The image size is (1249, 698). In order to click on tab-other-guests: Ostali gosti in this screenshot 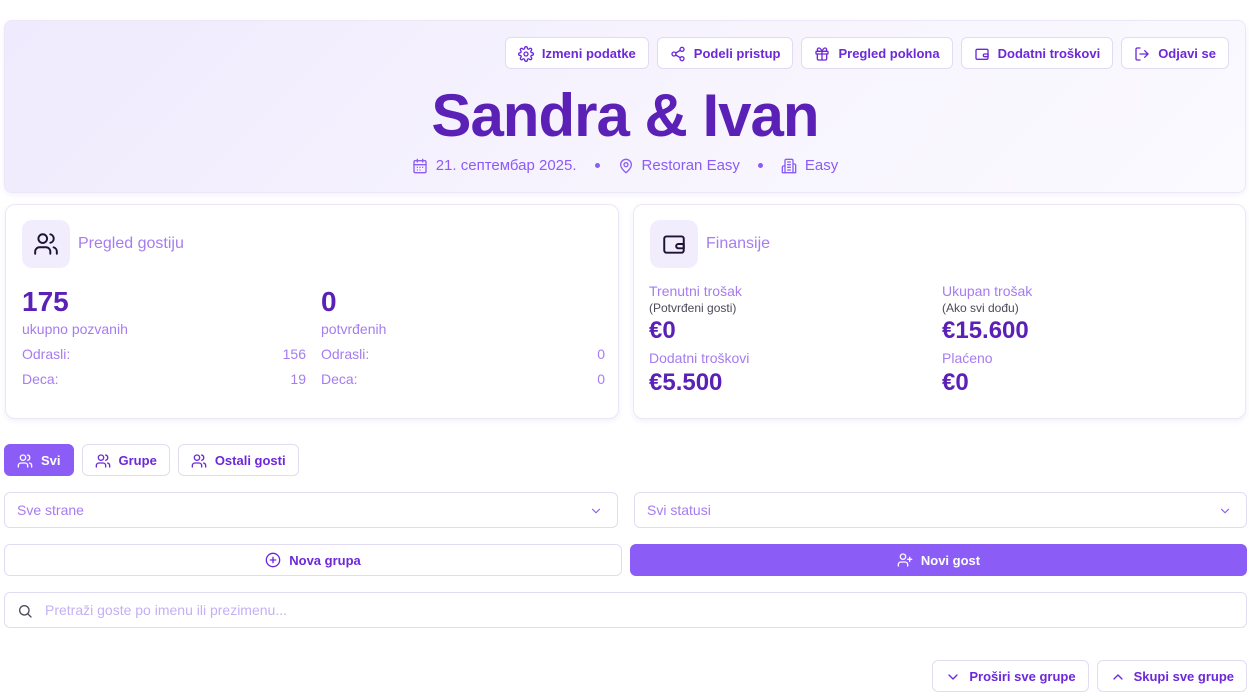, I will do `click(238, 460)`.